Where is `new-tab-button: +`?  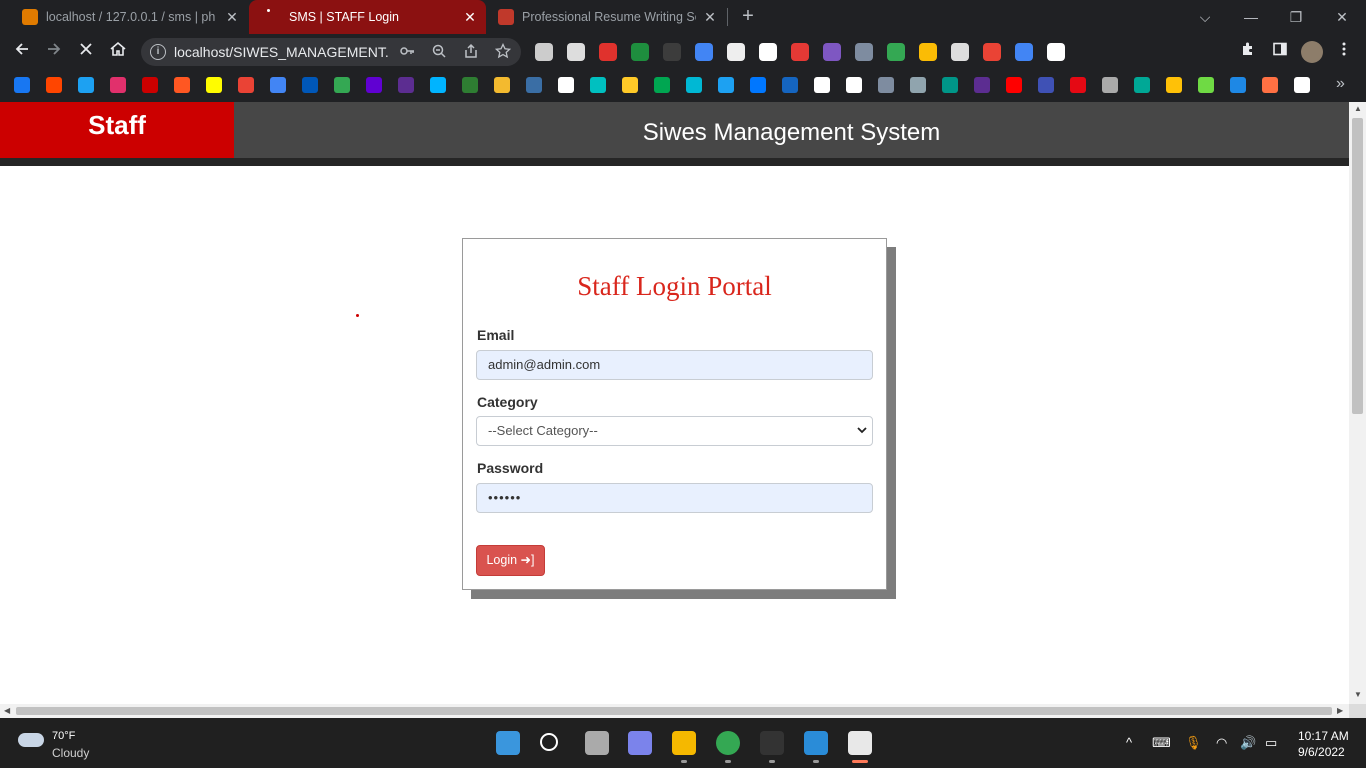
new-tab-button: + is located at coordinates (748, 16).